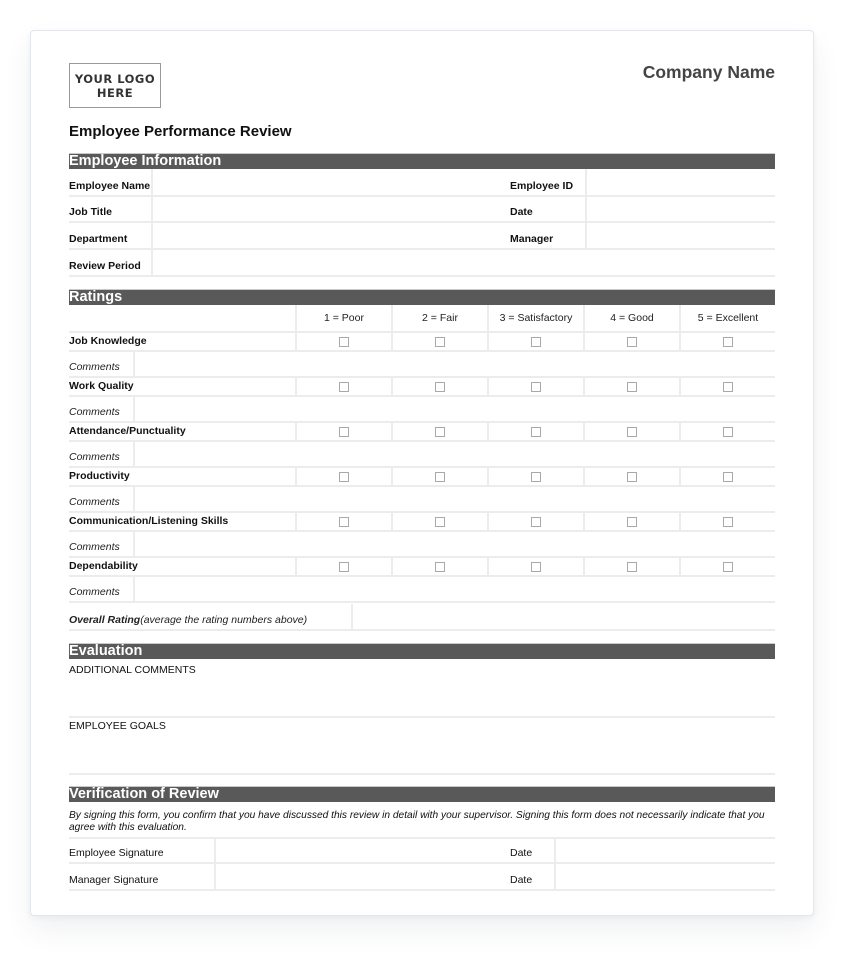 The image size is (844, 961). What do you see at coordinates (542, 186) in the screenshot?
I see `employee-id-label: Employee ID` at bounding box center [542, 186].